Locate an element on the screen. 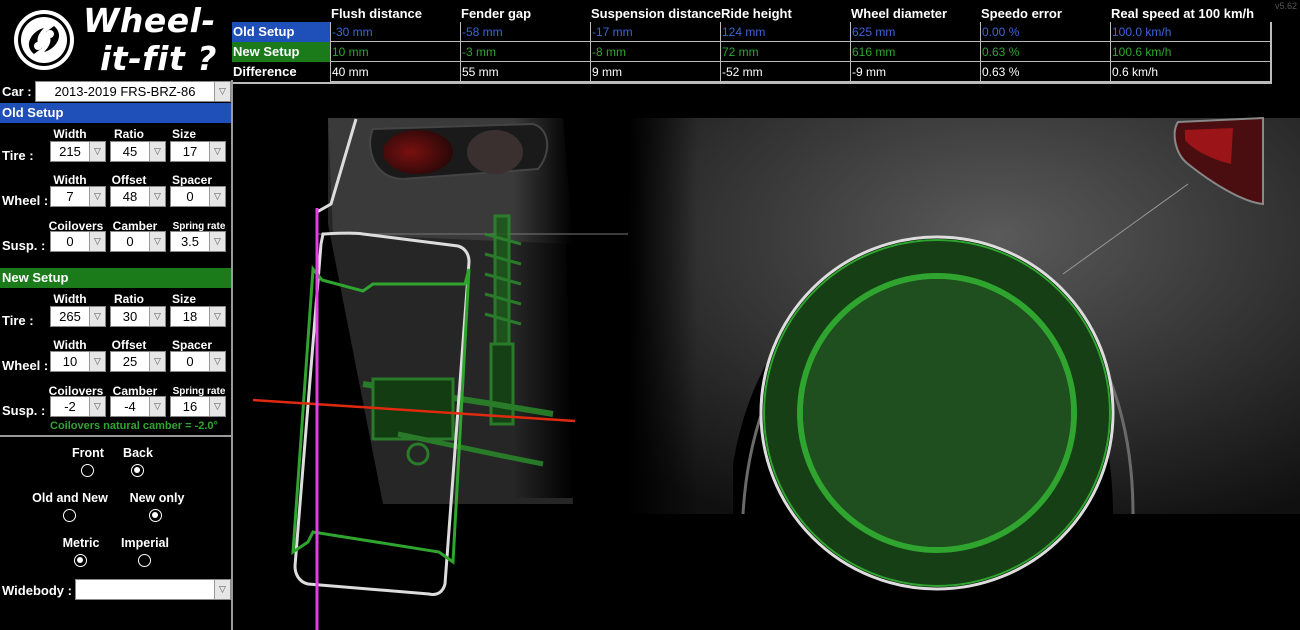 This screenshot has height=630, width=1300. car-select-value: 2013-2019 FRS-BRZ-86 is located at coordinates (125, 91).